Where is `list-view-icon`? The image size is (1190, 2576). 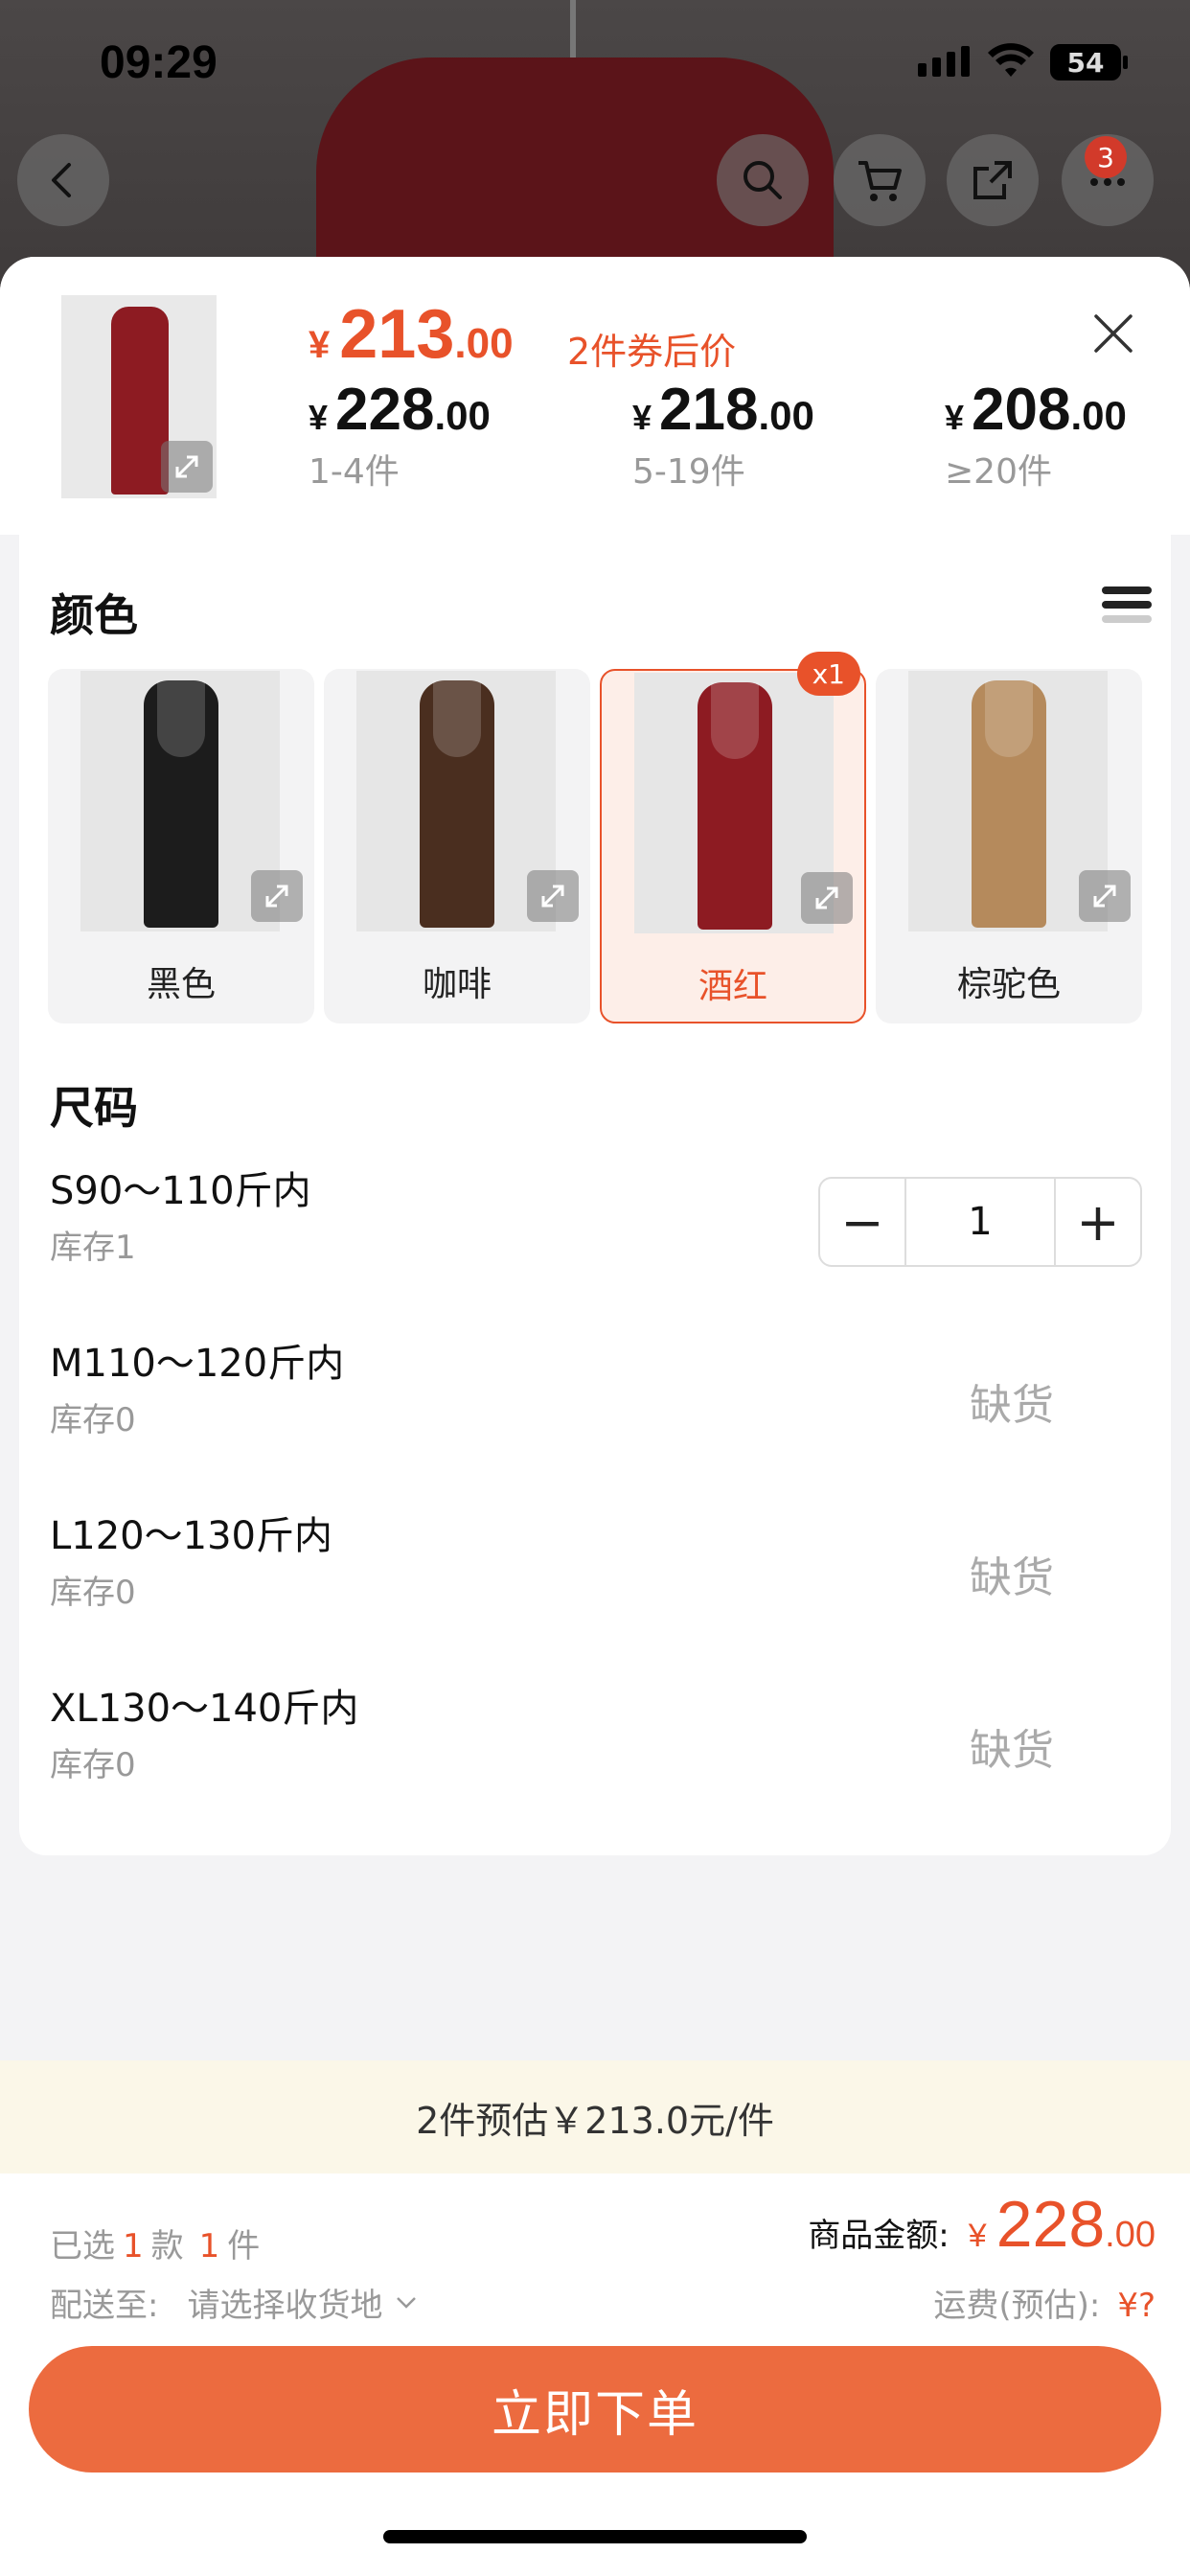 list-view-icon is located at coordinates (1127, 610).